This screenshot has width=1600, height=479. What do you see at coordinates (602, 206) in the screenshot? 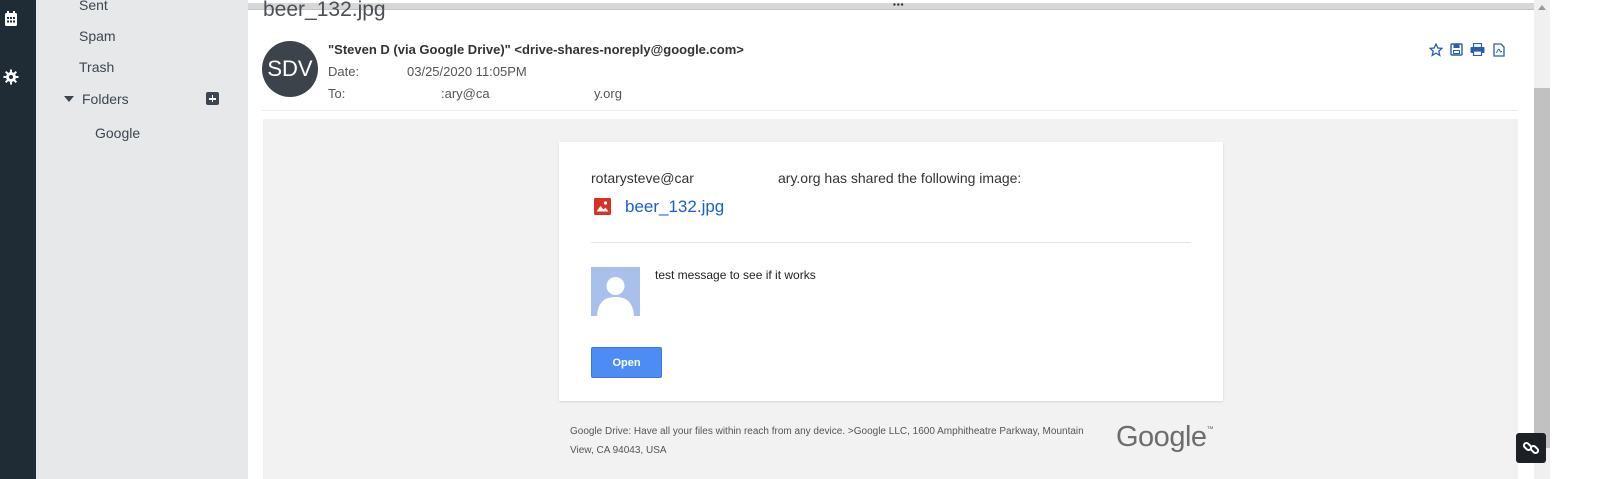
I see `image-file-icon` at bounding box center [602, 206].